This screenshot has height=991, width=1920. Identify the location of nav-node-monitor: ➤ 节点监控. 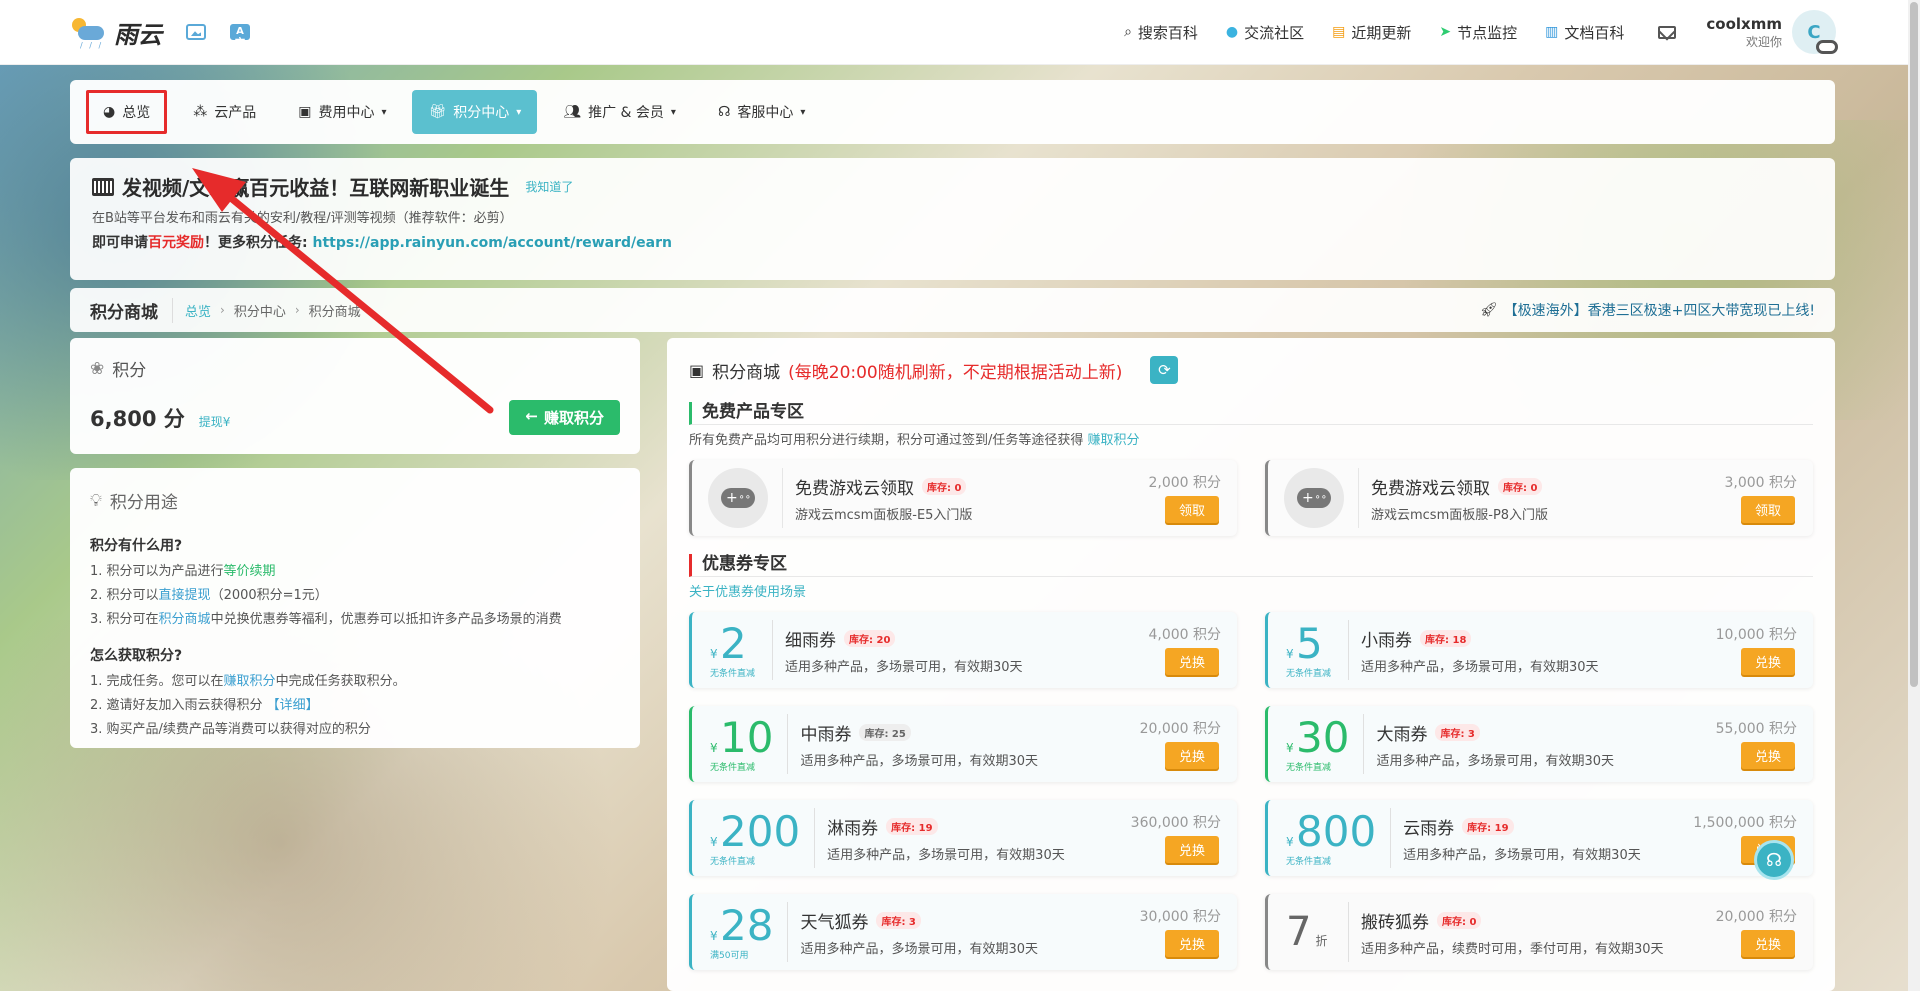
(1478, 32).